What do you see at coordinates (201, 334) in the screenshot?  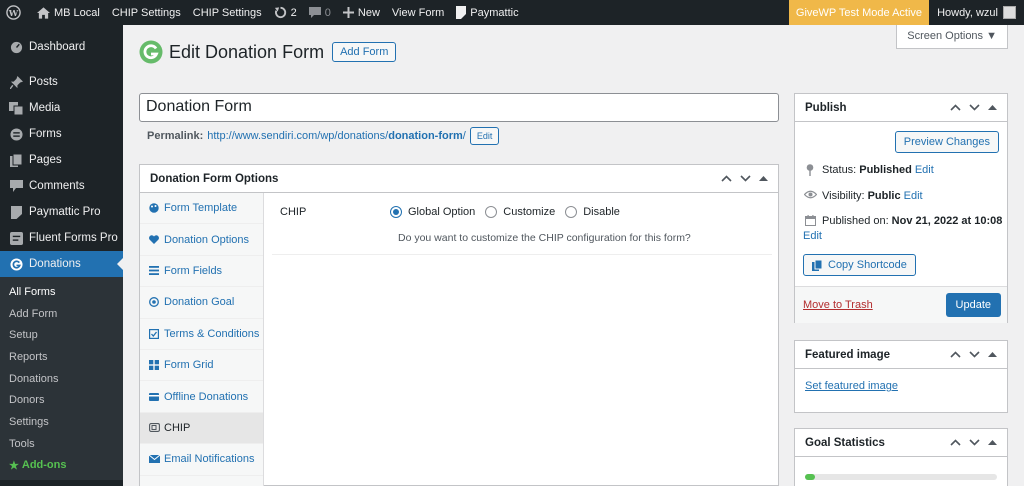 I see `tab-terms-conditions: Terms & Conditions` at bounding box center [201, 334].